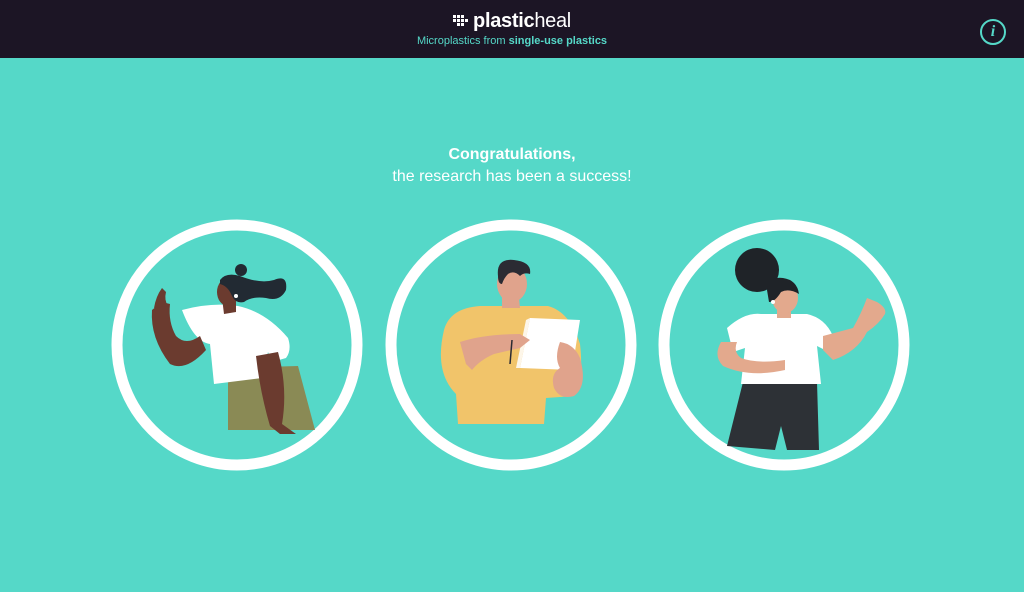 The height and width of the screenshot is (592, 1024). Describe the element at coordinates (461, 20) in the screenshot. I see `plasticheal-logo-icon` at that location.